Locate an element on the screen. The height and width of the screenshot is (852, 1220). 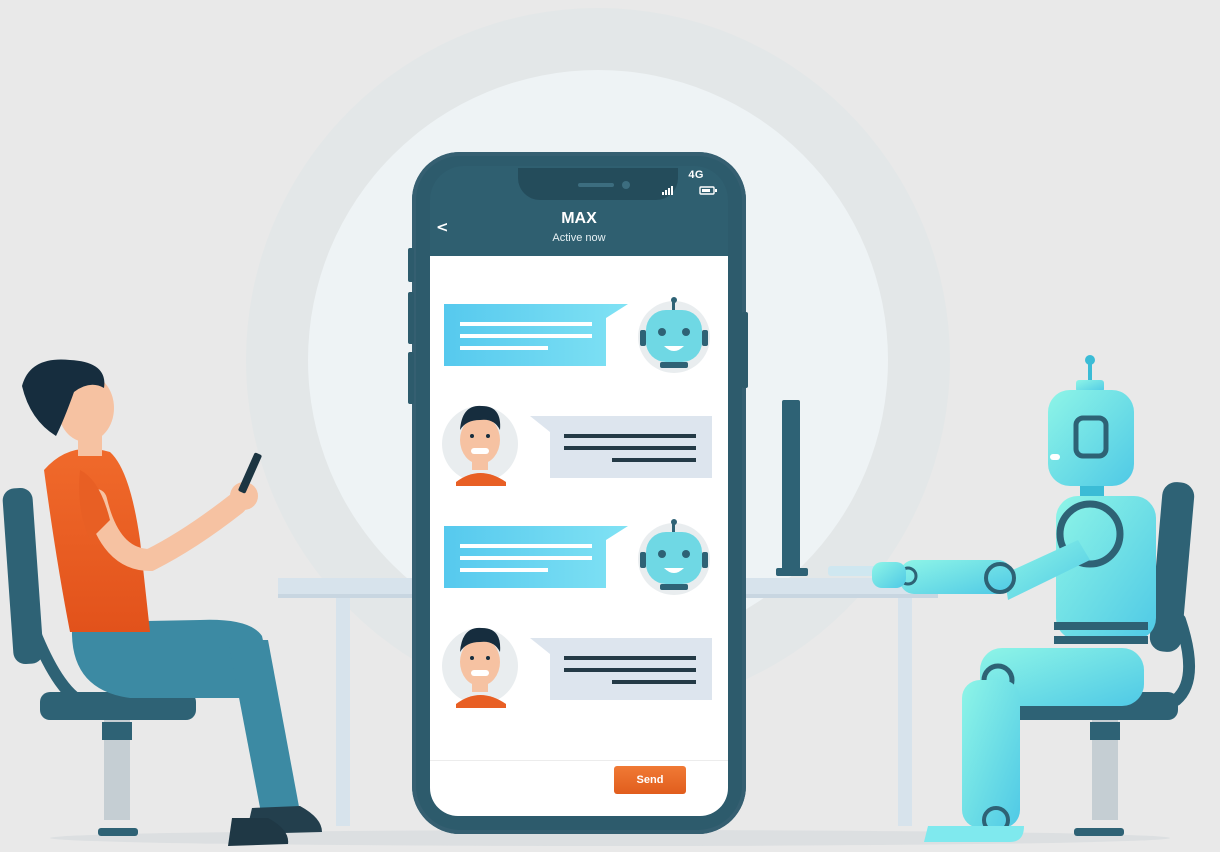
status-network: 4G is located at coordinates (696, 175).